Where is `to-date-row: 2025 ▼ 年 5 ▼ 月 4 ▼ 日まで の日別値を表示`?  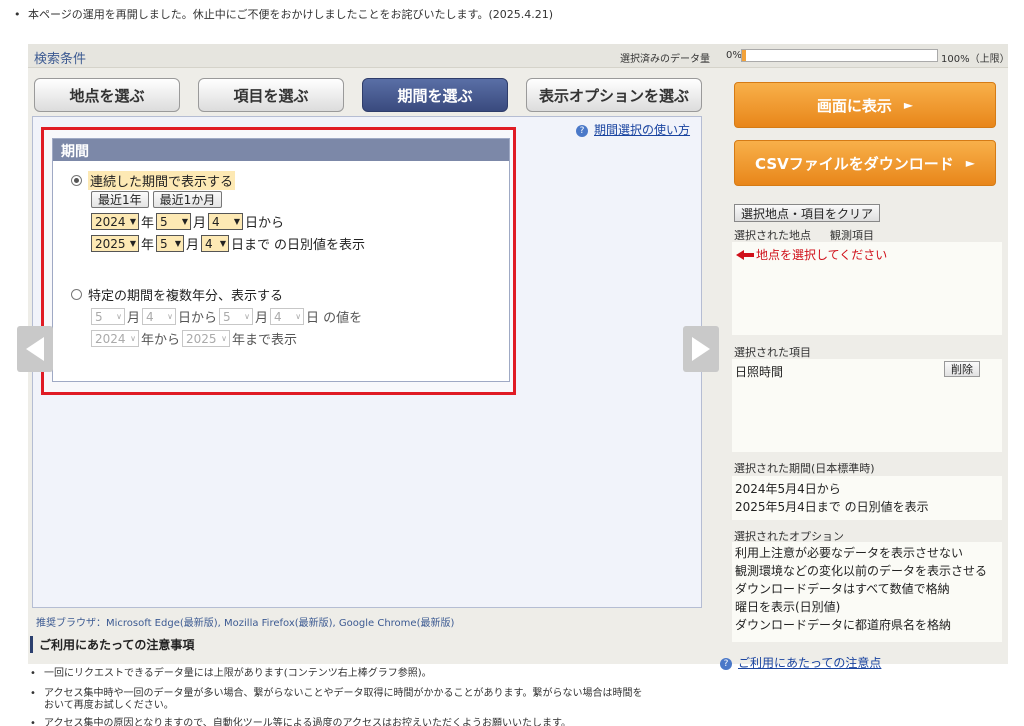 to-date-row: 2025 ▼ 年 5 ▼ 月 4 ▼ 日まで の日別値を表示 is located at coordinates (229, 243).